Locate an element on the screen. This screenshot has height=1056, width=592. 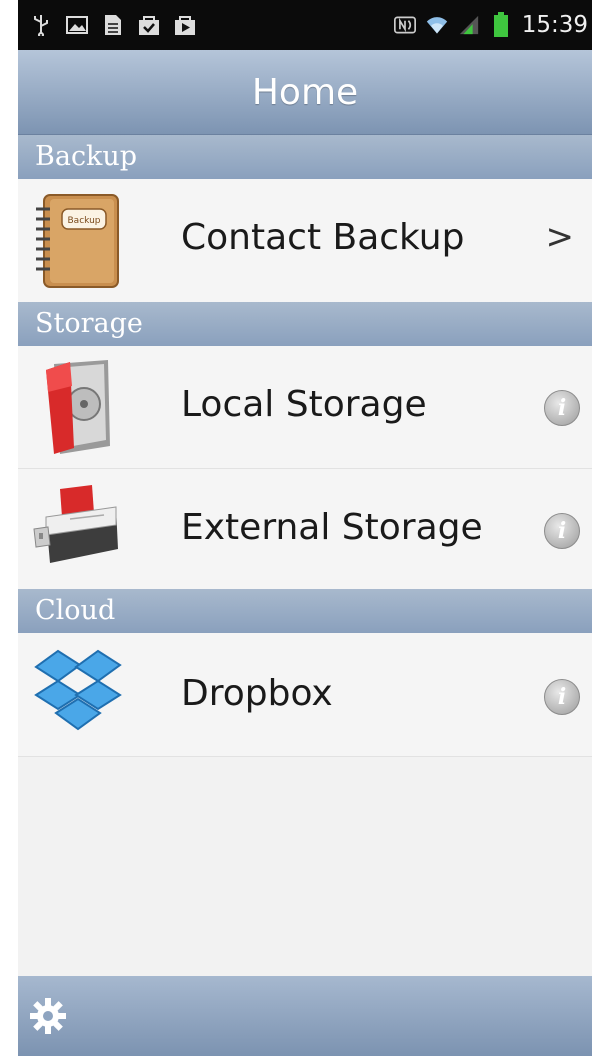
list-item-local-storage: Local Storage i is located at coordinates (305, 407).